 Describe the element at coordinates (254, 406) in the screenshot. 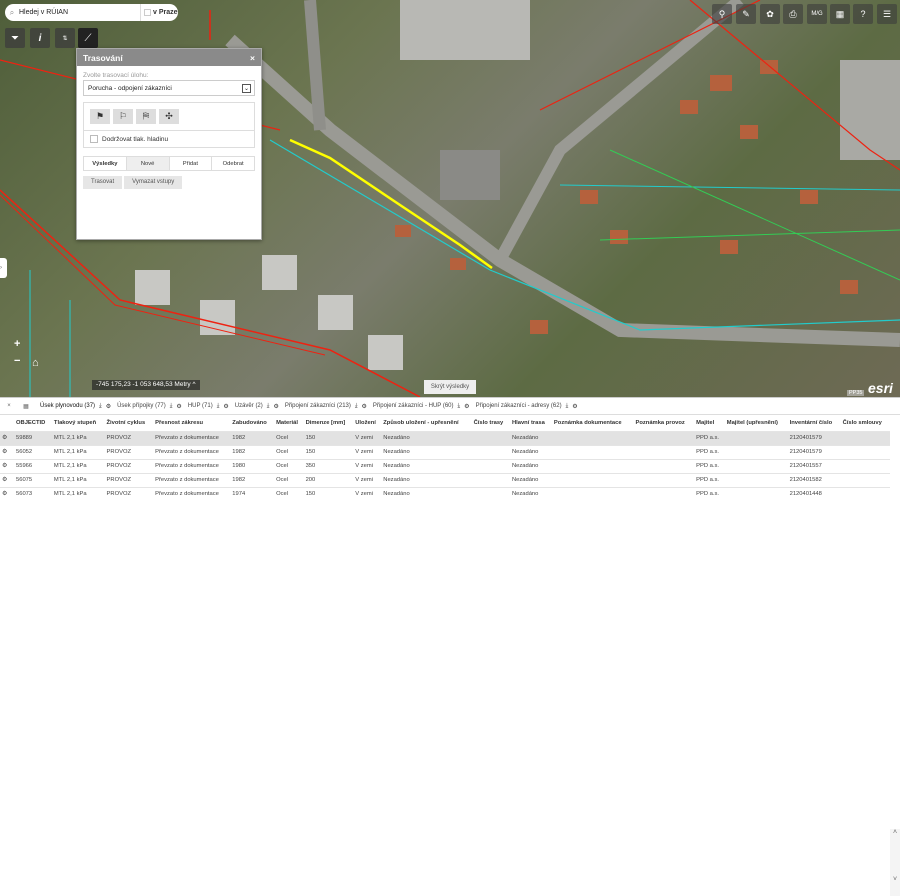

I see `result-tab: Uzávěr (2) ⤓ ⚙` at that location.